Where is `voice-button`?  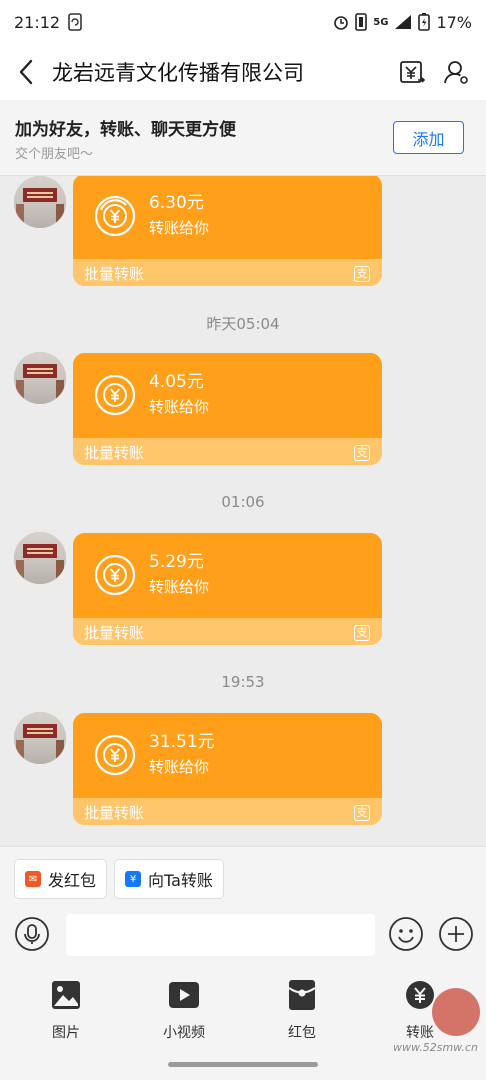
voice-button is located at coordinates (32, 934).